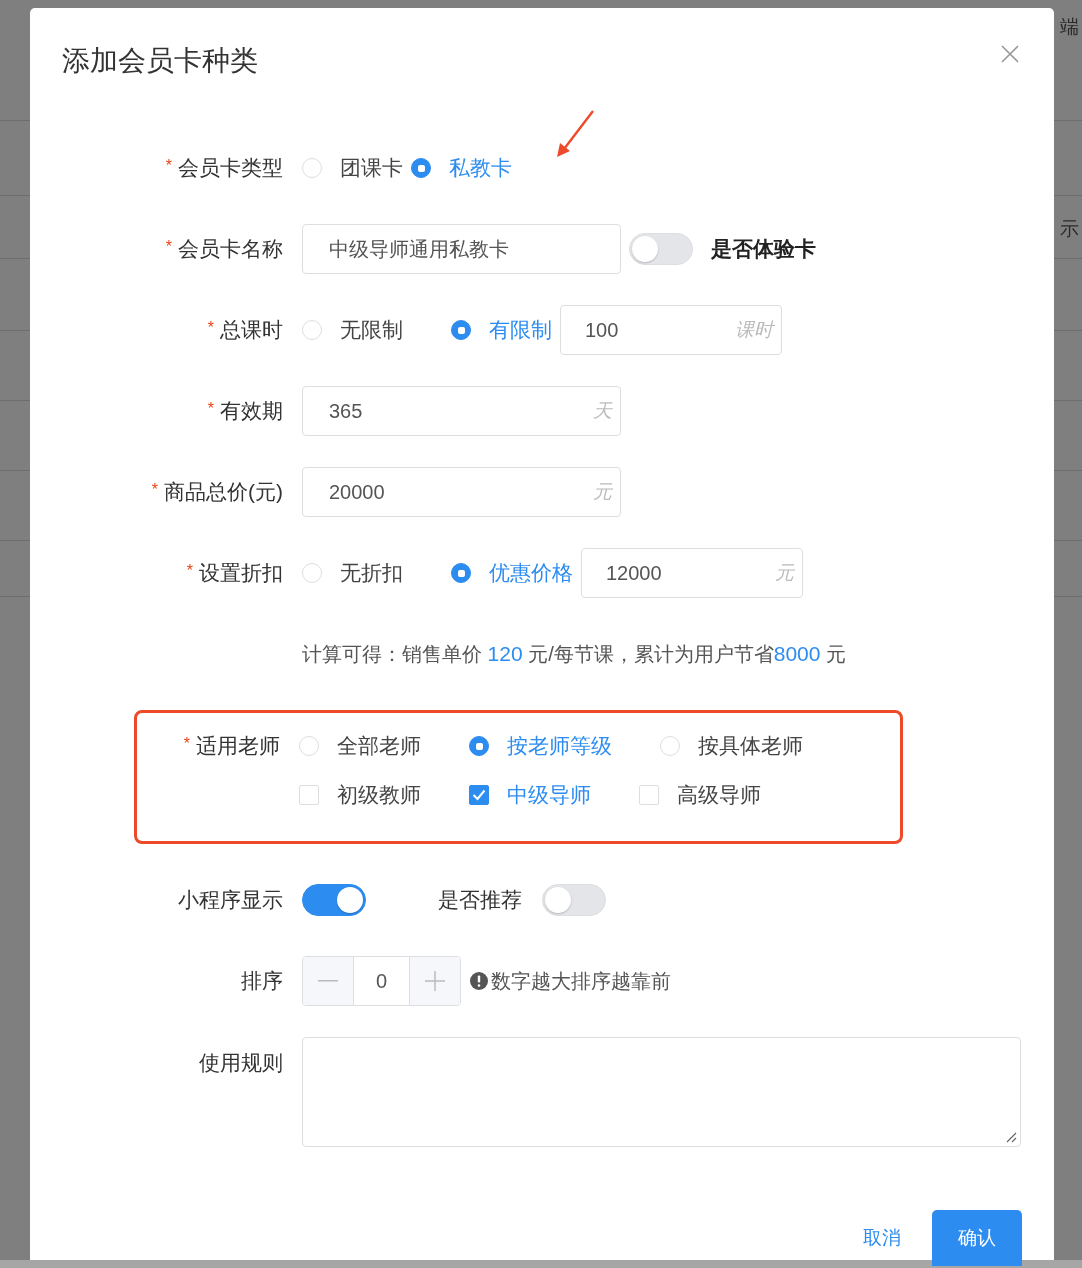  I want to click on field-label: 总课时, so click(251, 330).